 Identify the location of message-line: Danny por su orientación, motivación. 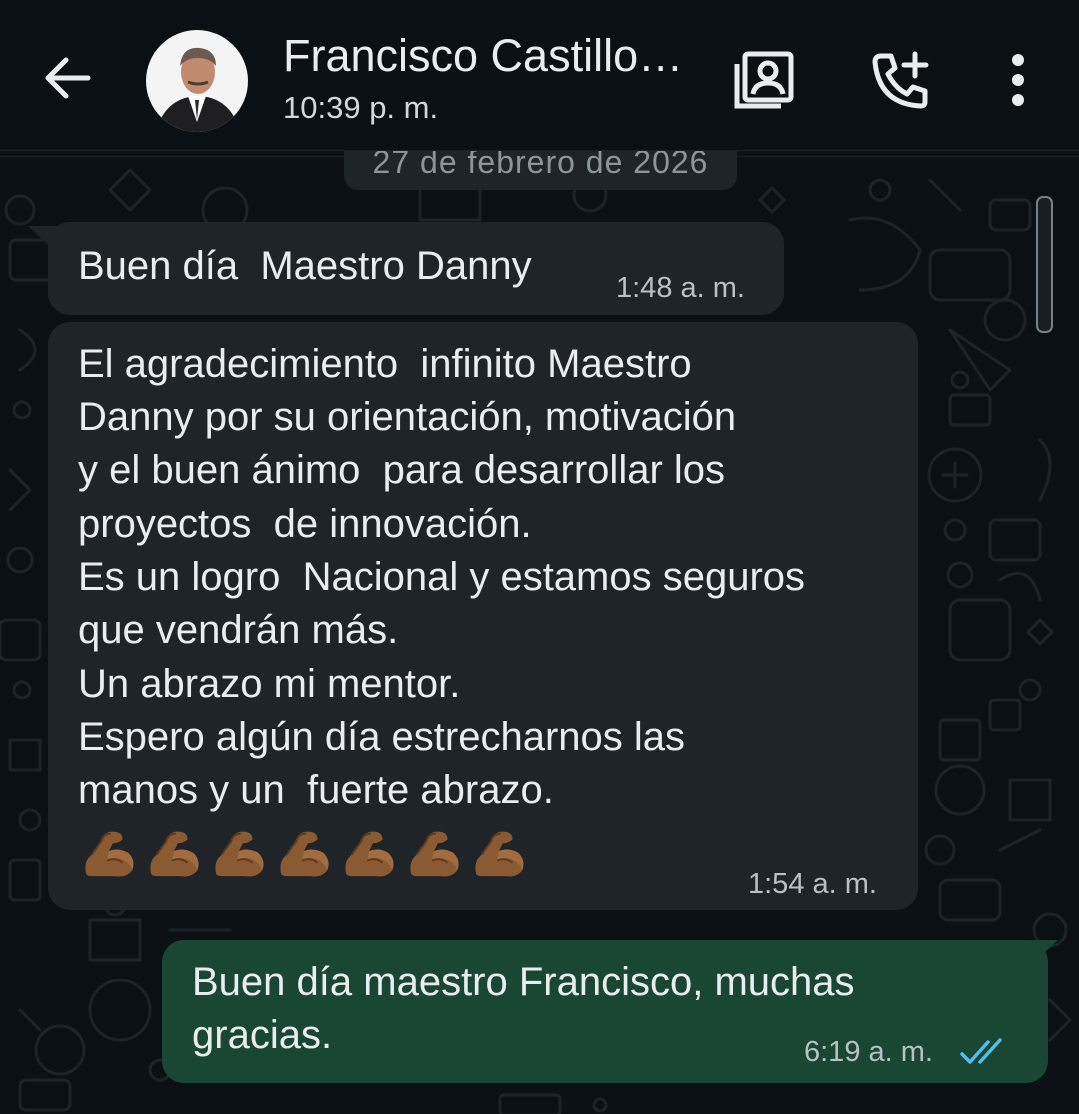
(407, 417).